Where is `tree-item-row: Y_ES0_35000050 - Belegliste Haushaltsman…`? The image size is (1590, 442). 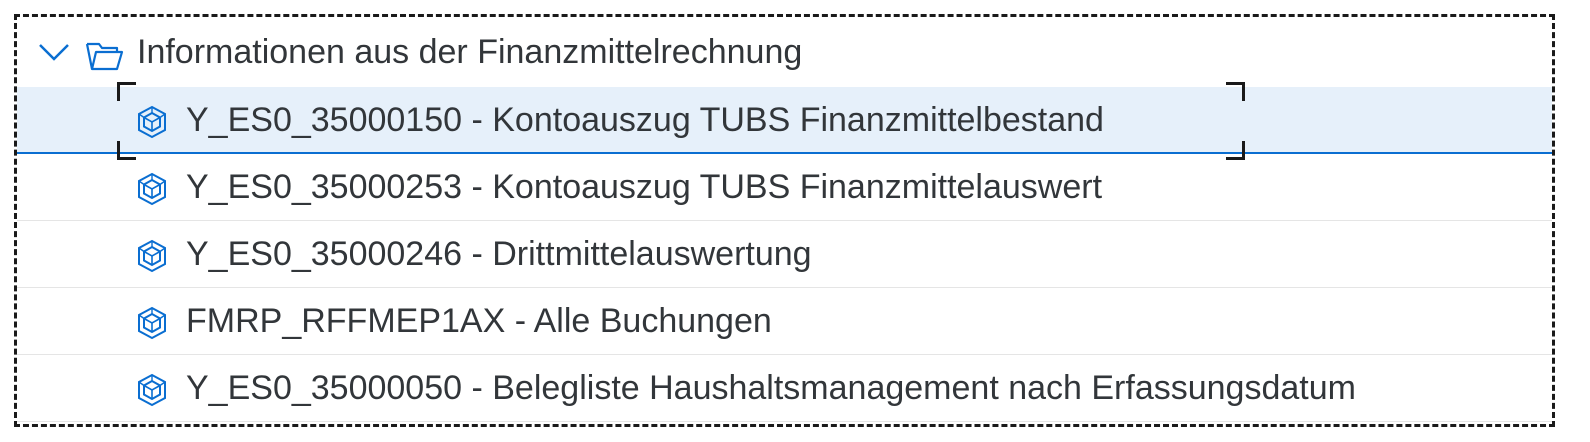 tree-item-row: Y_ES0_35000050 - Belegliste Haushaltsman… is located at coordinates (784, 388).